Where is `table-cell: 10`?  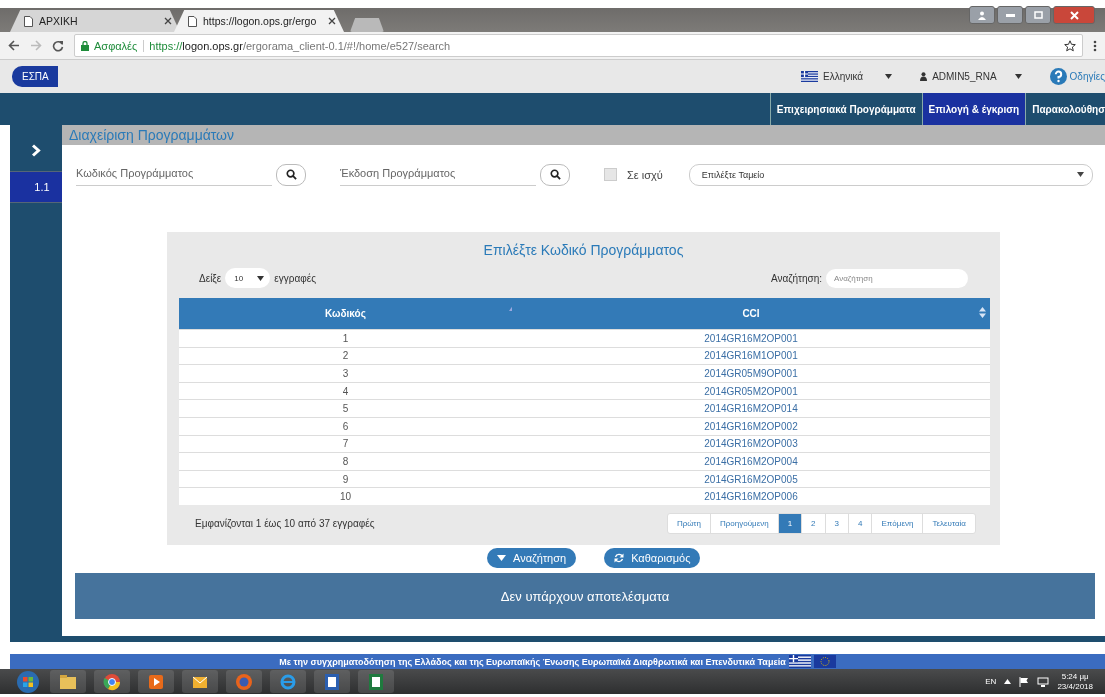
table-cell: 10 is located at coordinates (345, 496).